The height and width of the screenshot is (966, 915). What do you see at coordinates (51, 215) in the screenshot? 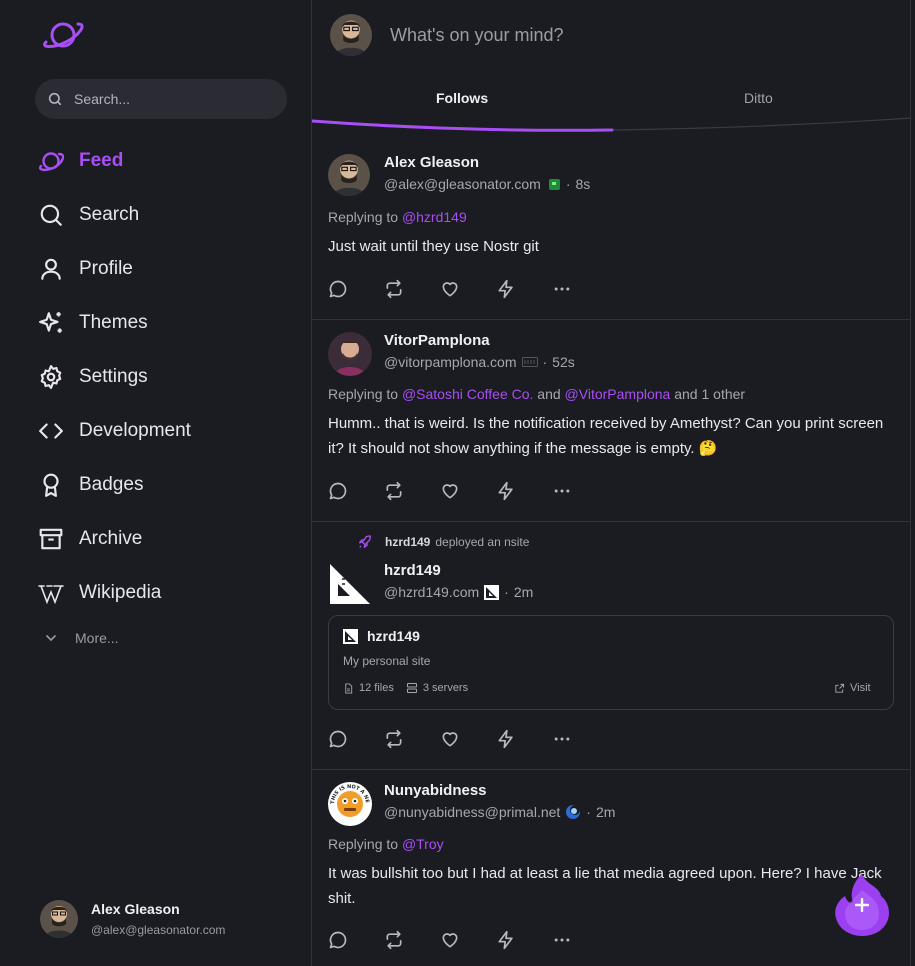
I see `search-icon` at bounding box center [51, 215].